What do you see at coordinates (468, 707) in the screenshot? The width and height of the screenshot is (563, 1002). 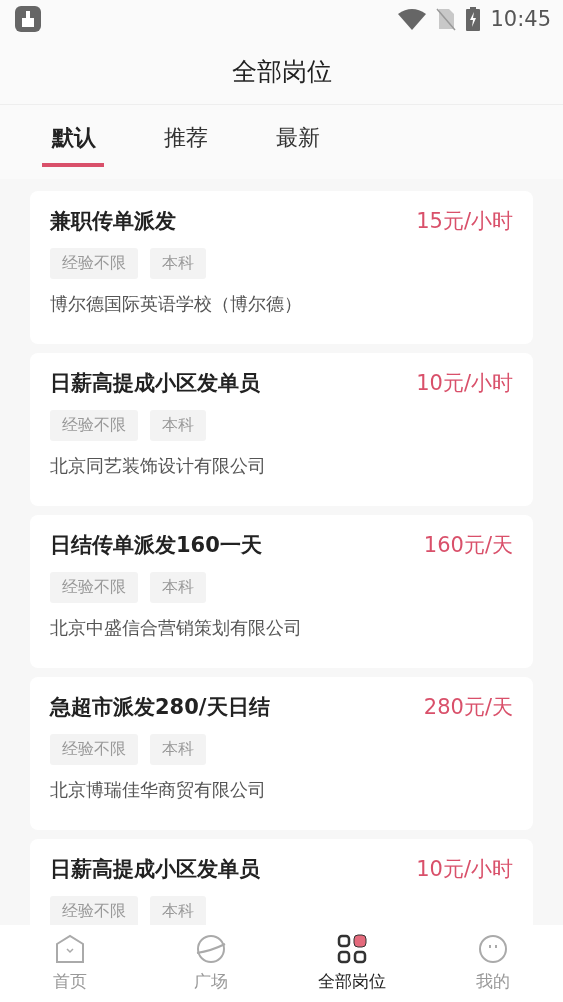 I see `salary: 280元/天` at bounding box center [468, 707].